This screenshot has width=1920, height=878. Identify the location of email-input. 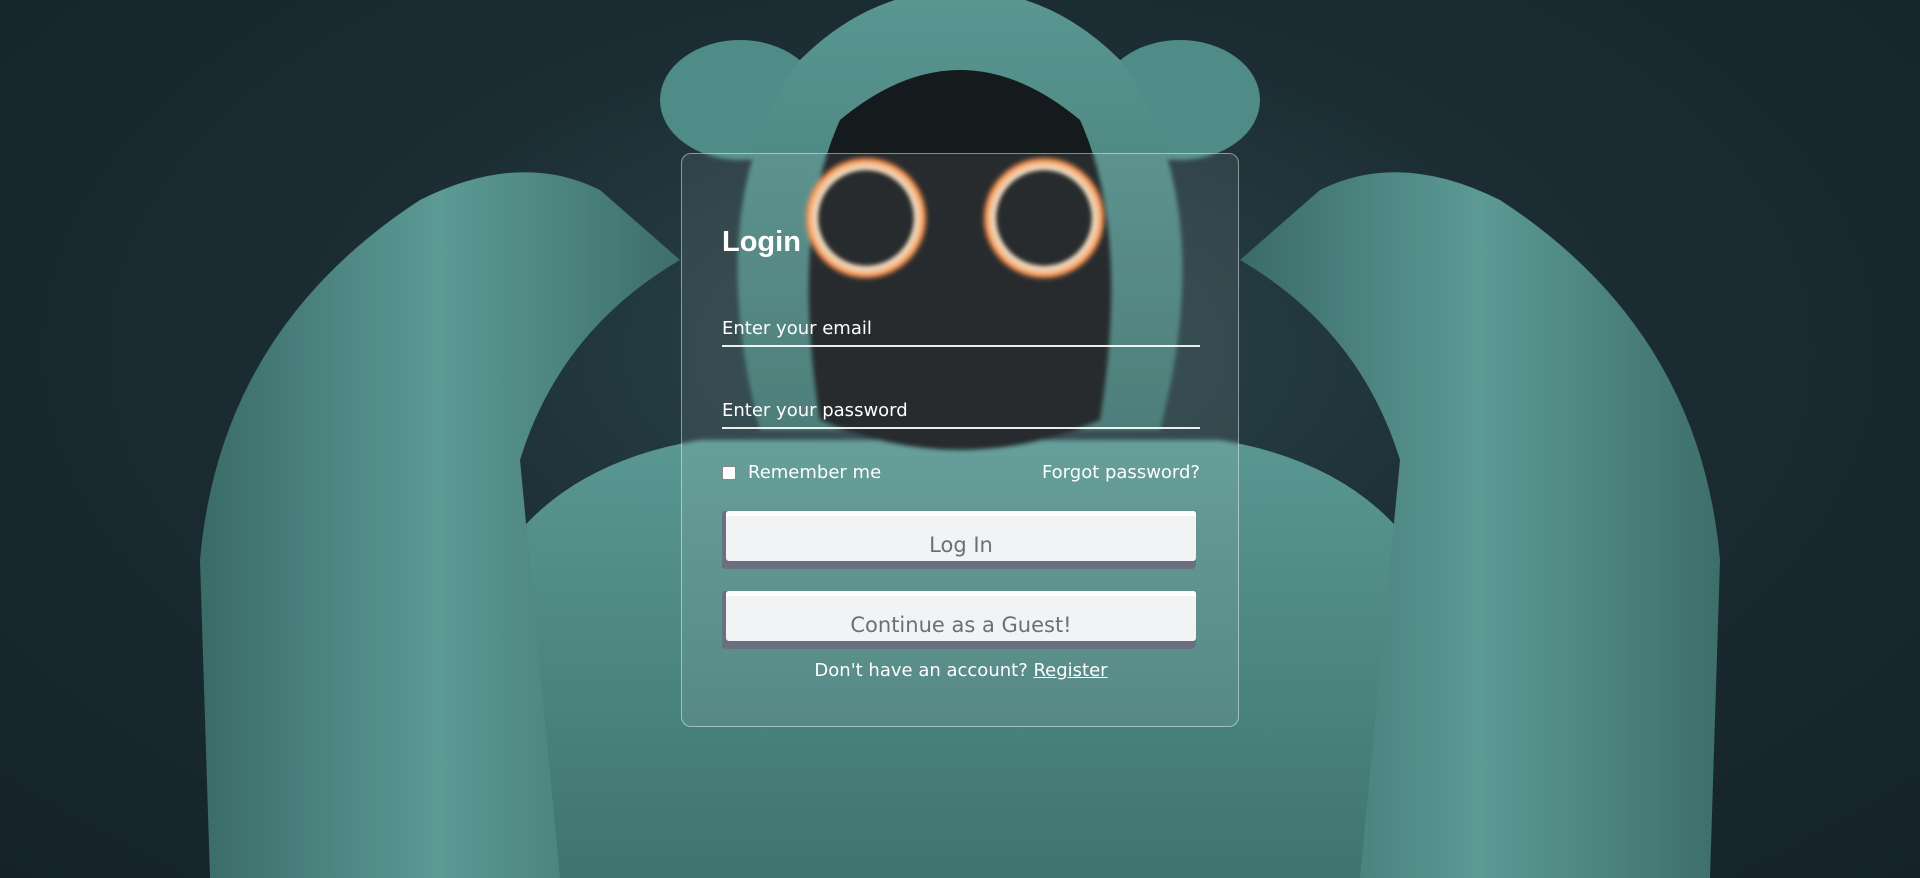
(961, 328).